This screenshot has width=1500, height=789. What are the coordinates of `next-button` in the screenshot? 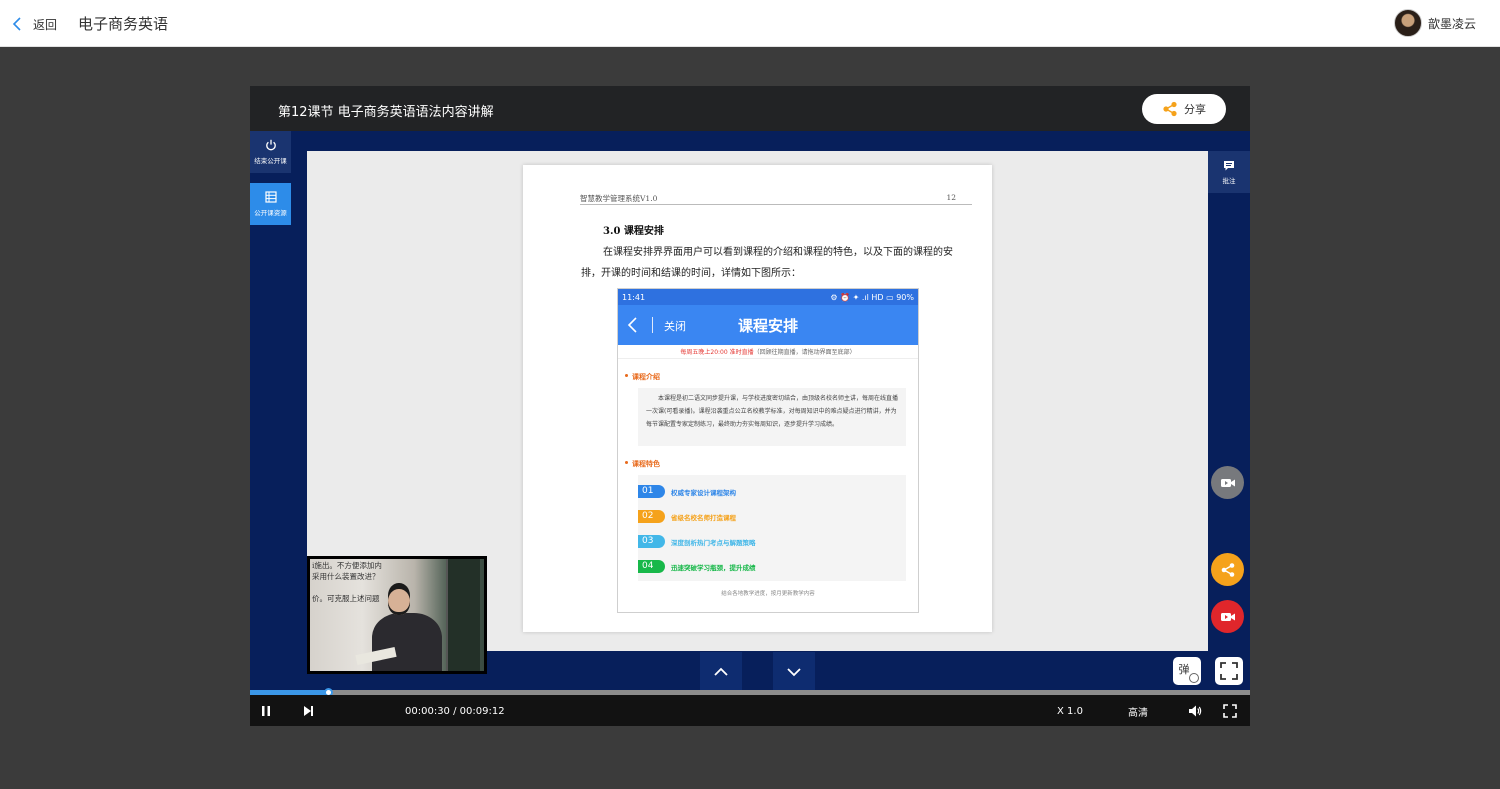 It's located at (308, 710).